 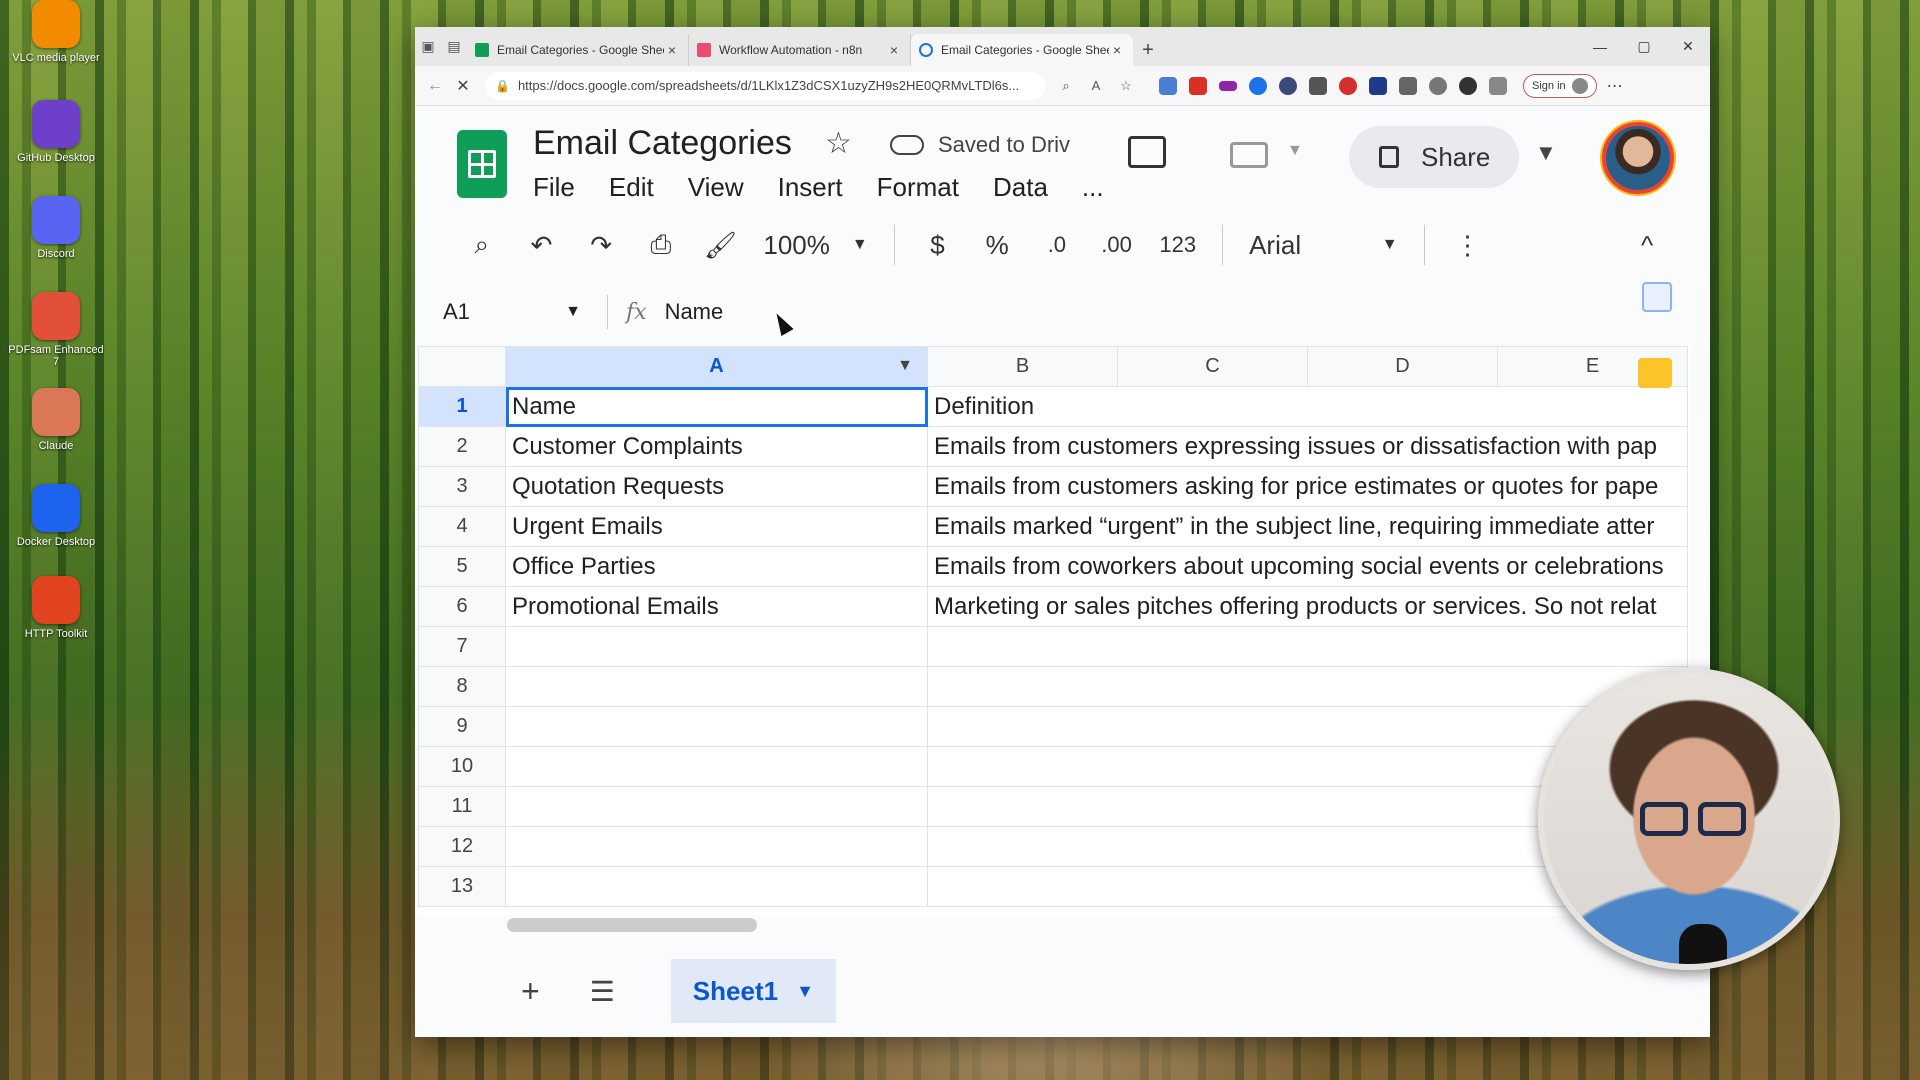 What do you see at coordinates (1323, 245) in the screenshot?
I see `font-family-select: Arial ▼` at bounding box center [1323, 245].